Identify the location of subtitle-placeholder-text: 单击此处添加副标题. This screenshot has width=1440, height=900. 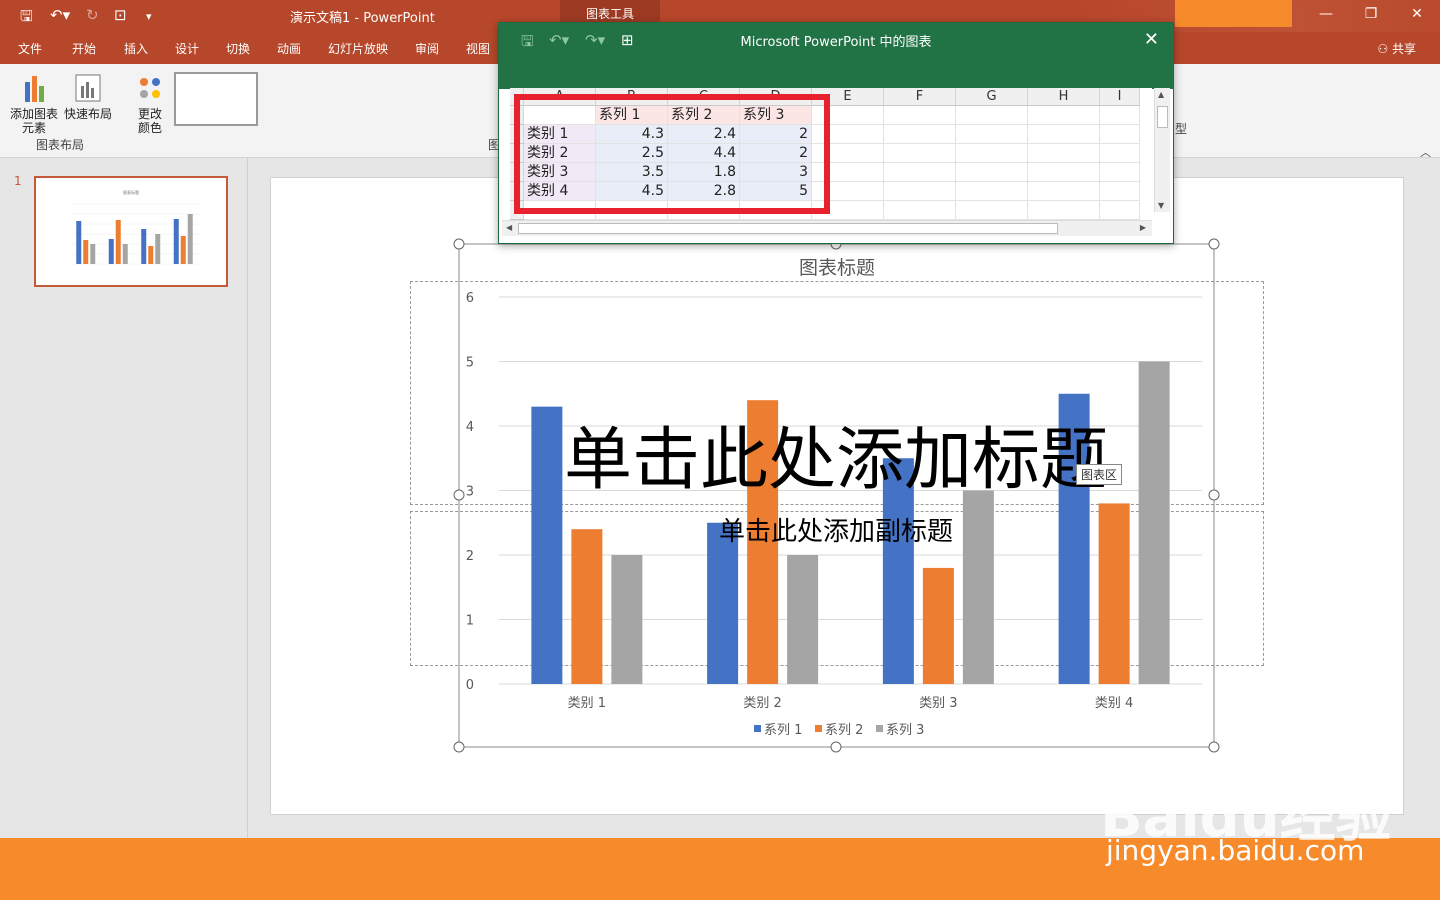
(836, 532).